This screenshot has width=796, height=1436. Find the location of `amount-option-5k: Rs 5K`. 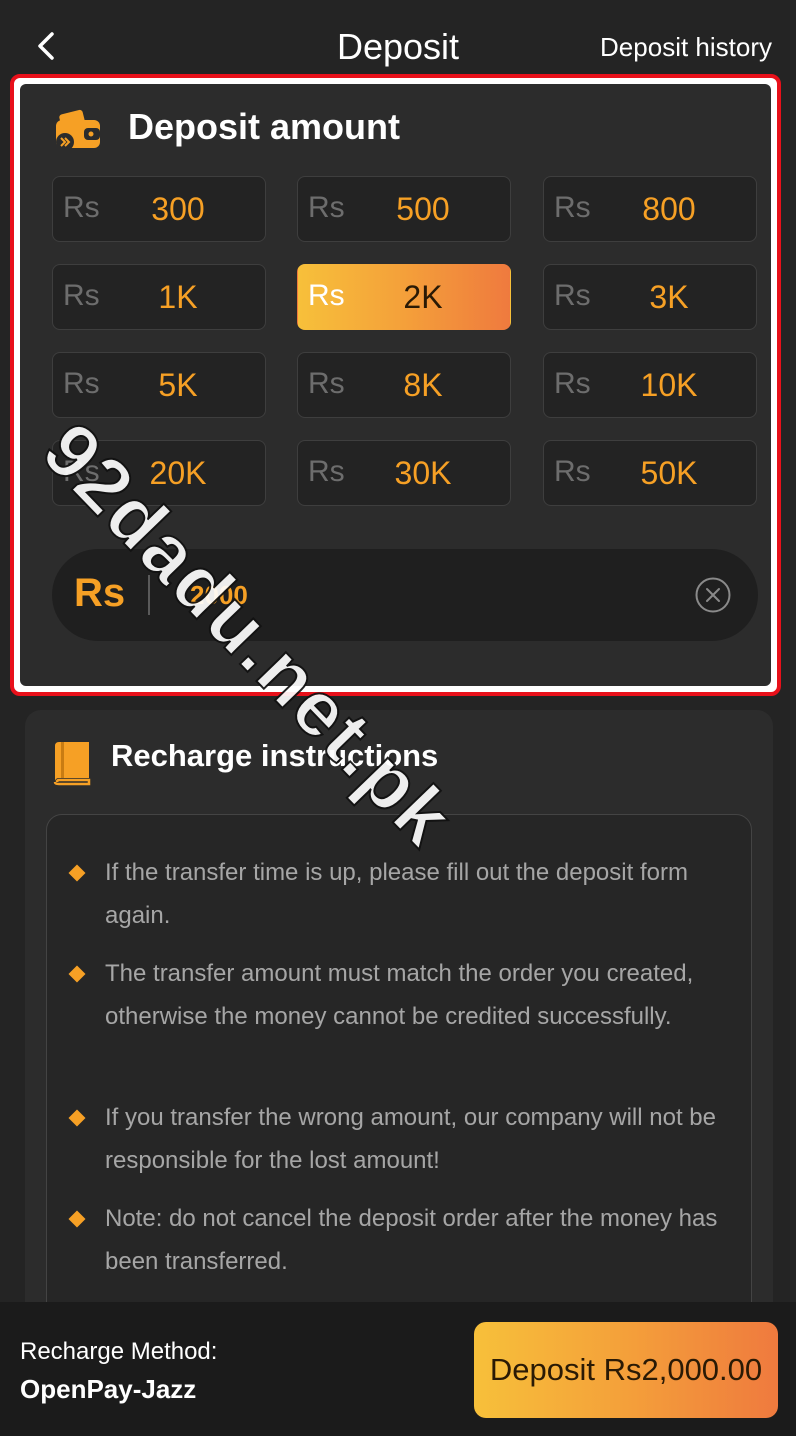

amount-option-5k: Rs 5K is located at coordinates (159, 385).